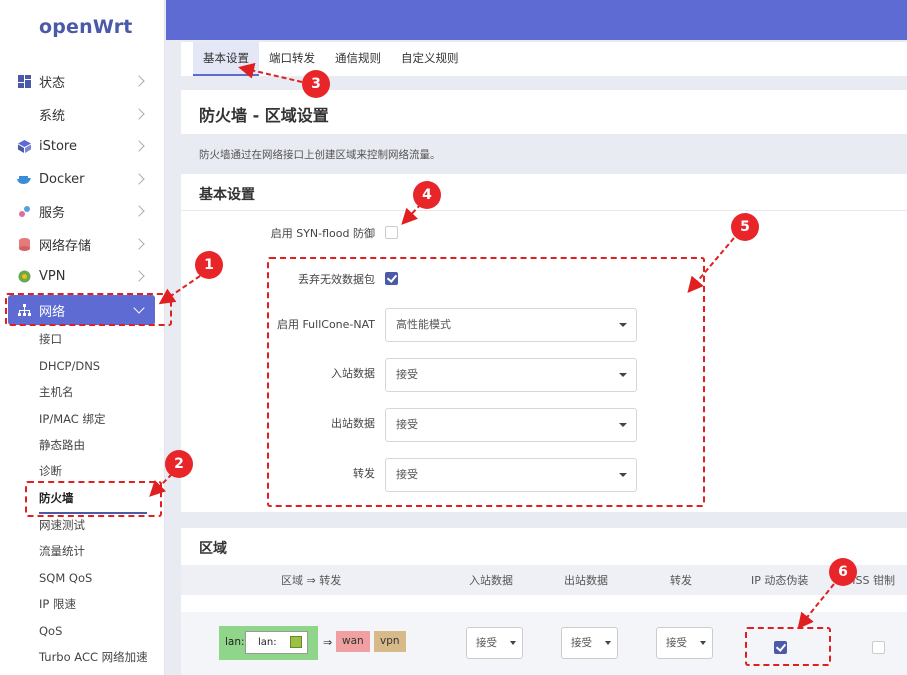  I want to click on annotation-number-3: 3, so click(316, 84).